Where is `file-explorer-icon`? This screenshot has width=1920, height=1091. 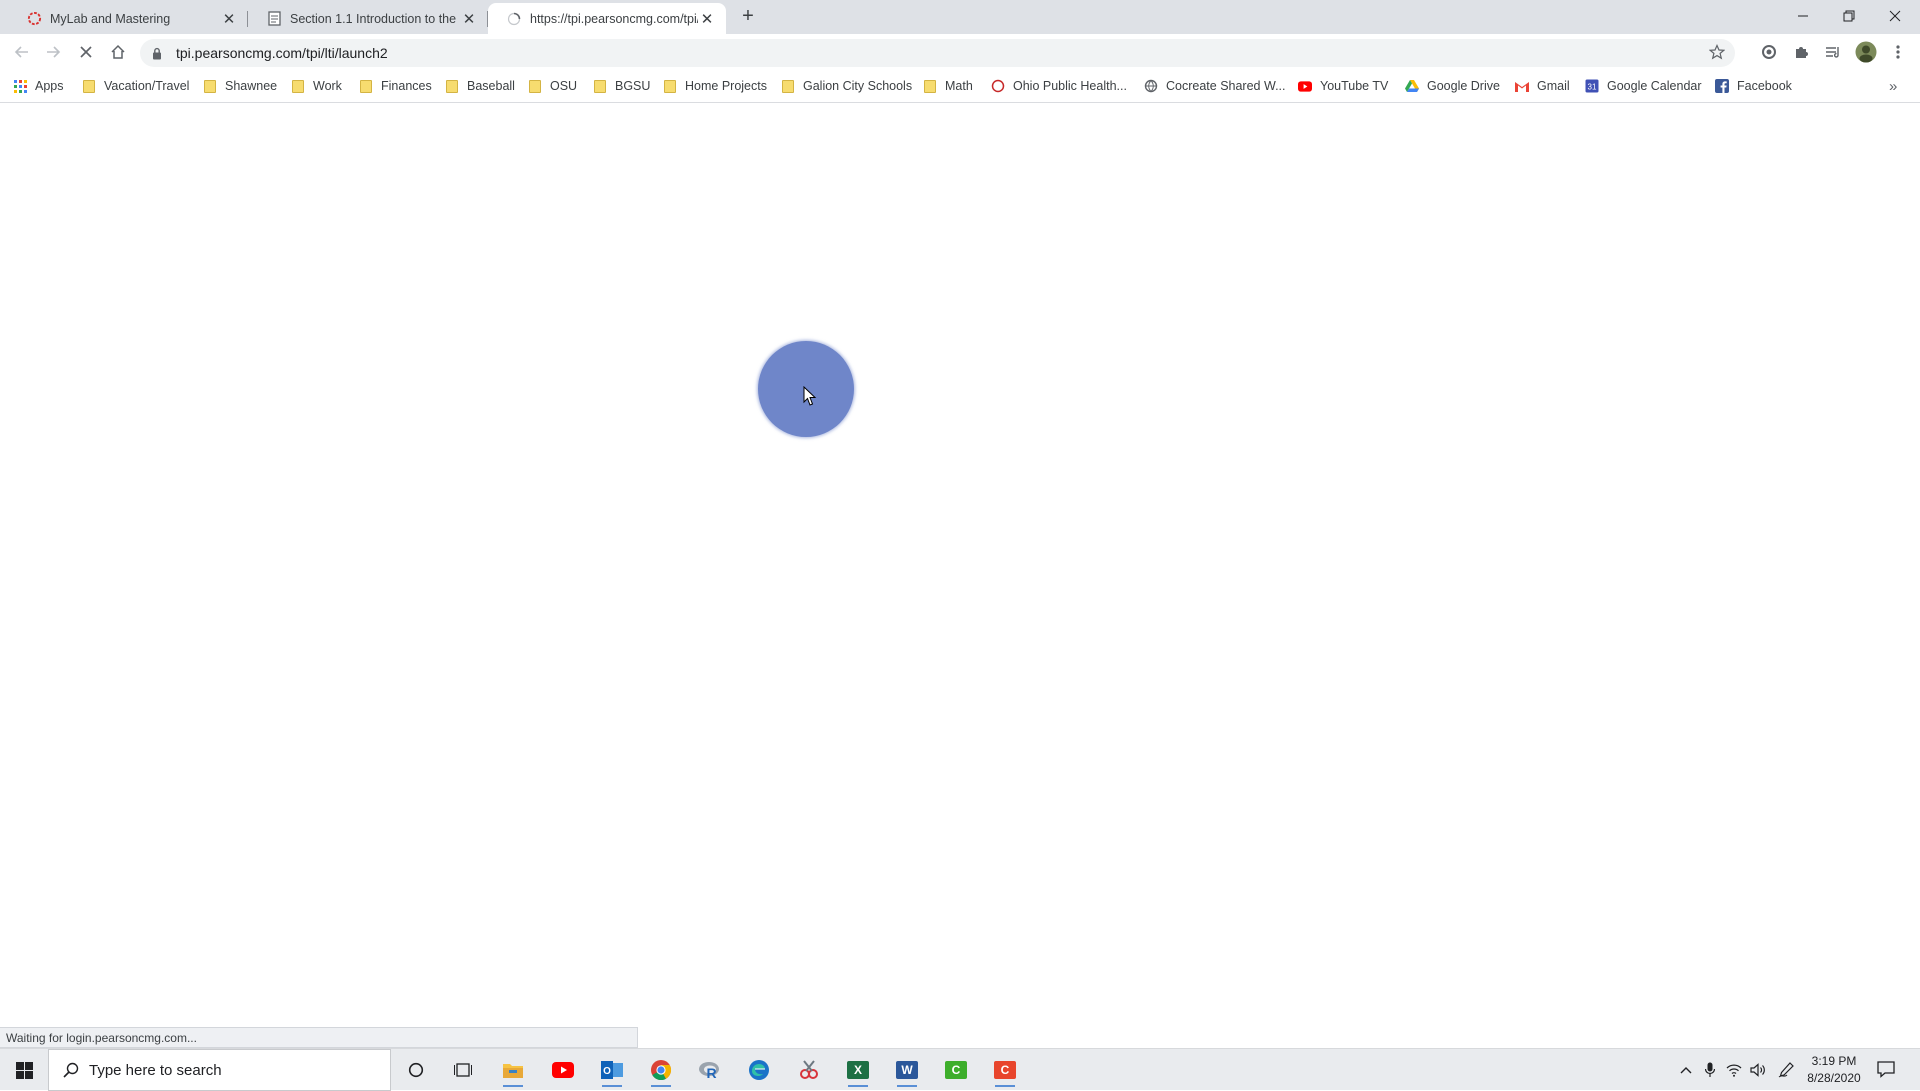 file-explorer-icon is located at coordinates (513, 1070).